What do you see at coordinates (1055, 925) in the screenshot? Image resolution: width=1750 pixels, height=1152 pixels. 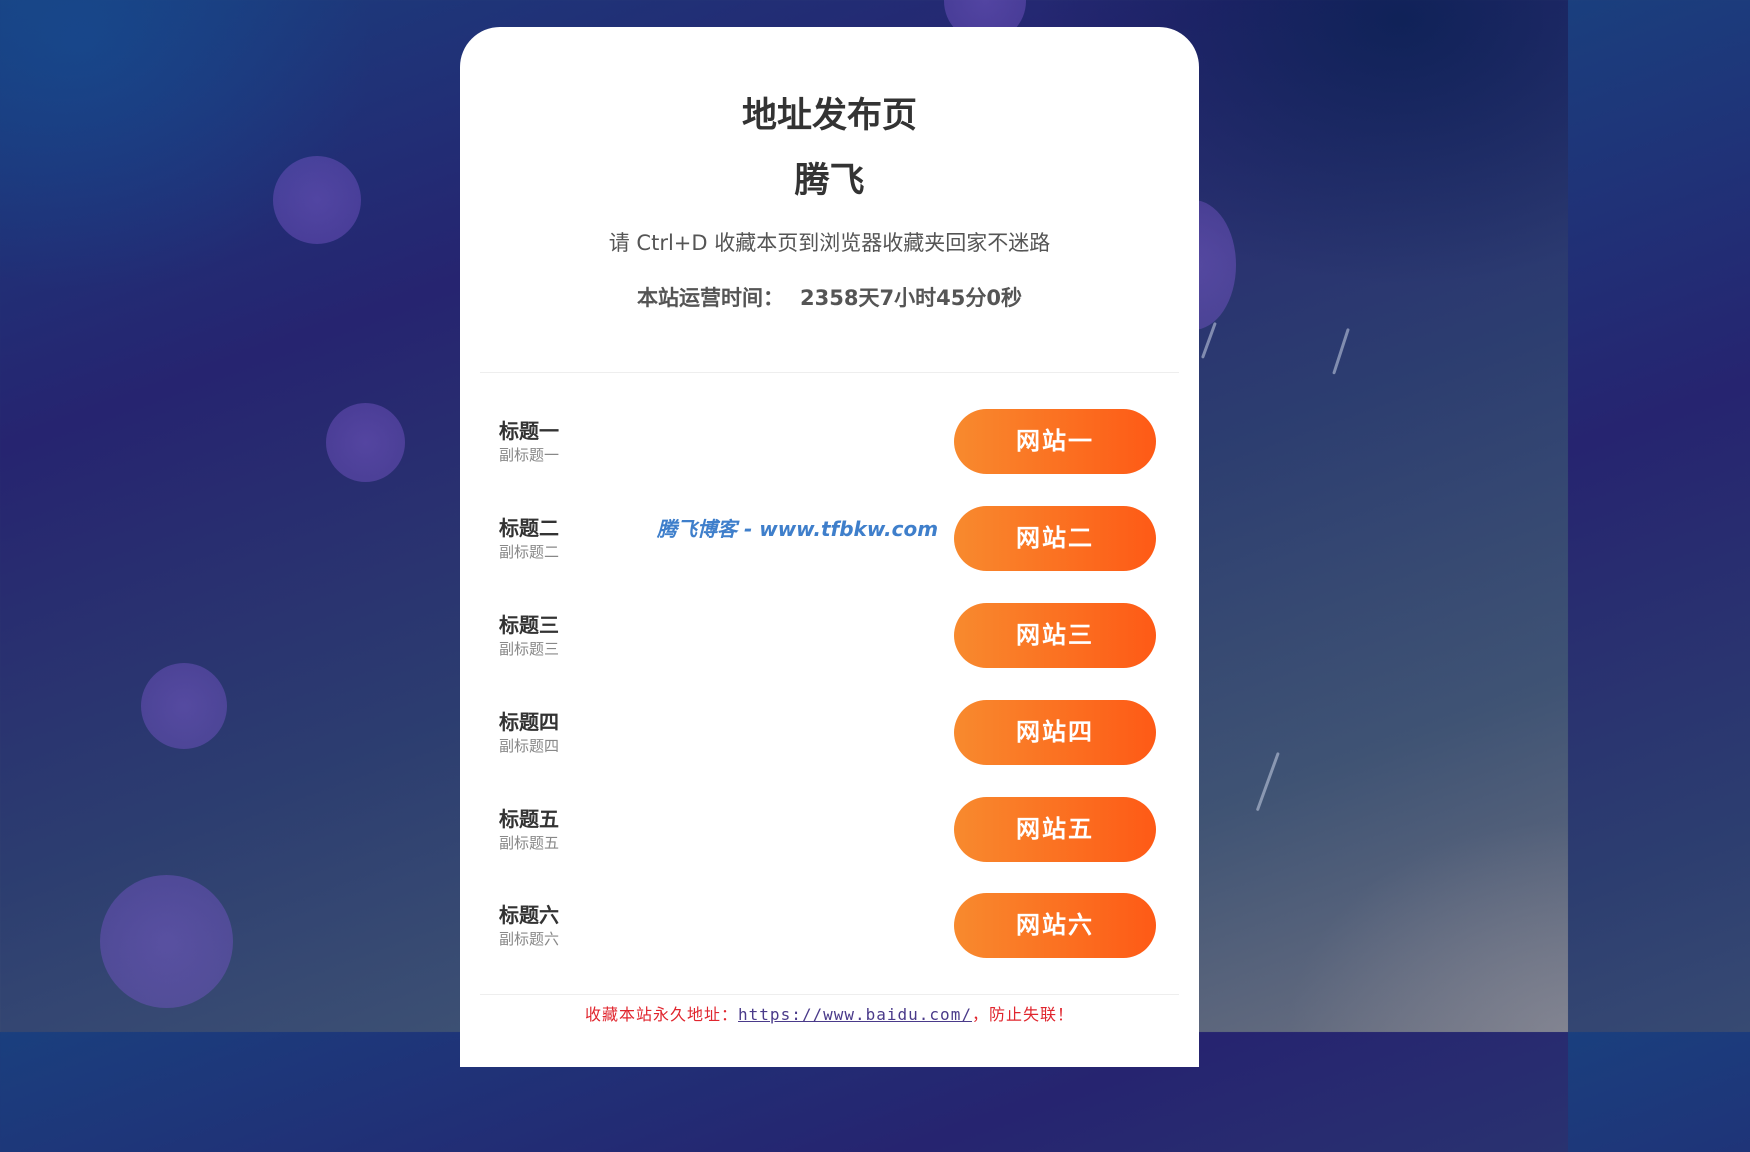 I see `site-button-6: 网站六` at bounding box center [1055, 925].